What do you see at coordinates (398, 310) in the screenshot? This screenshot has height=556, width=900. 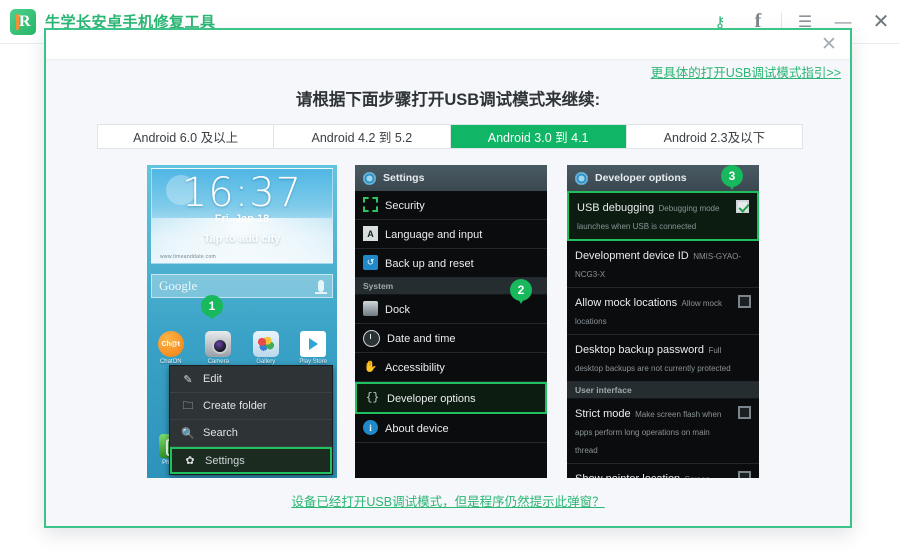 I see `row-title: Dock` at bounding box center [398, 310].